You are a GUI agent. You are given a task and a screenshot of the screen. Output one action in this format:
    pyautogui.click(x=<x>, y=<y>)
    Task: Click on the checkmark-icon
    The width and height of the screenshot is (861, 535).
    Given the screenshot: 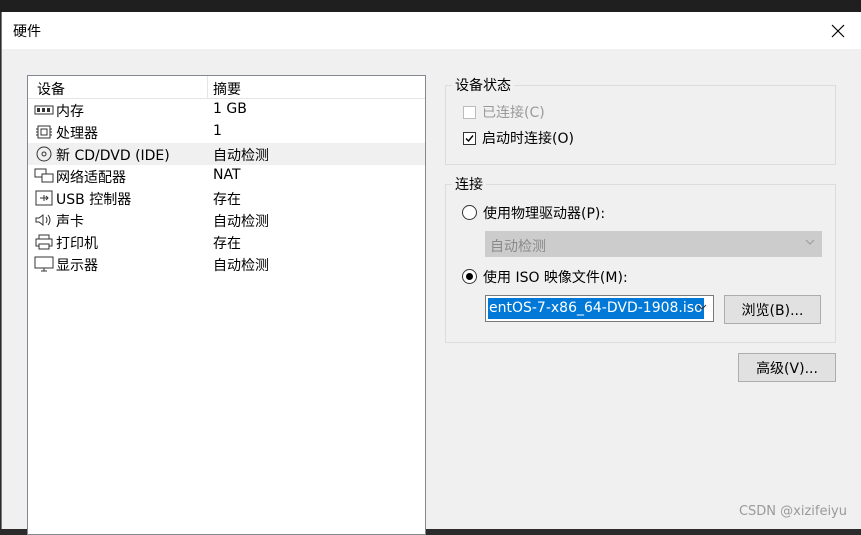 What is the action you would take?
    pyautogui.click(x=469, y=139)
    